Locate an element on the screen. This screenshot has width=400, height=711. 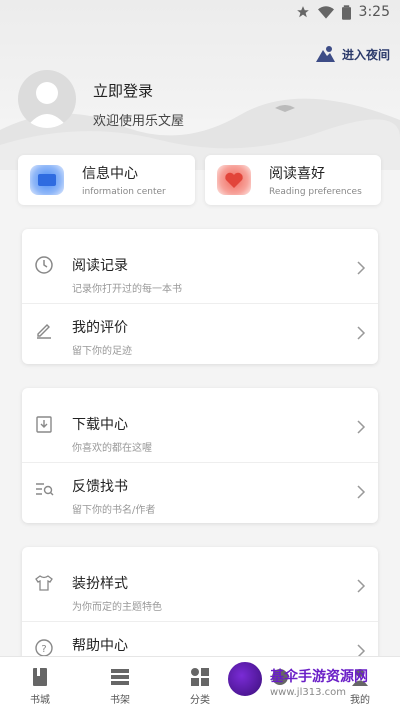
info-center-card: 信息中心 information center is located at coordinates (106, 180).